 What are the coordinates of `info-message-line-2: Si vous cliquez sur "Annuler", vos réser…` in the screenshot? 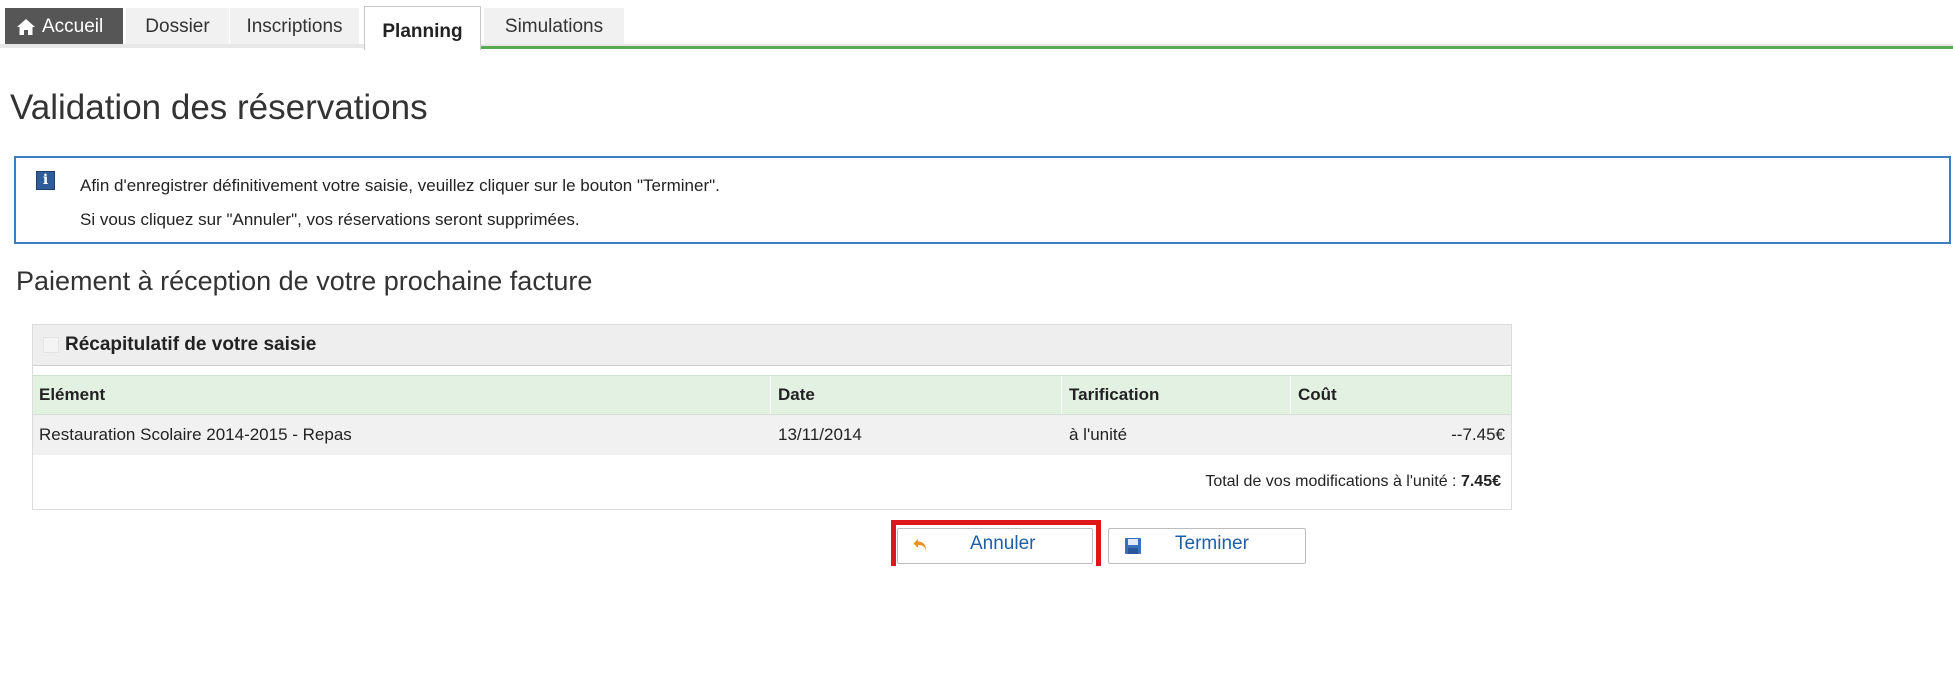 It's located at (330, 219).